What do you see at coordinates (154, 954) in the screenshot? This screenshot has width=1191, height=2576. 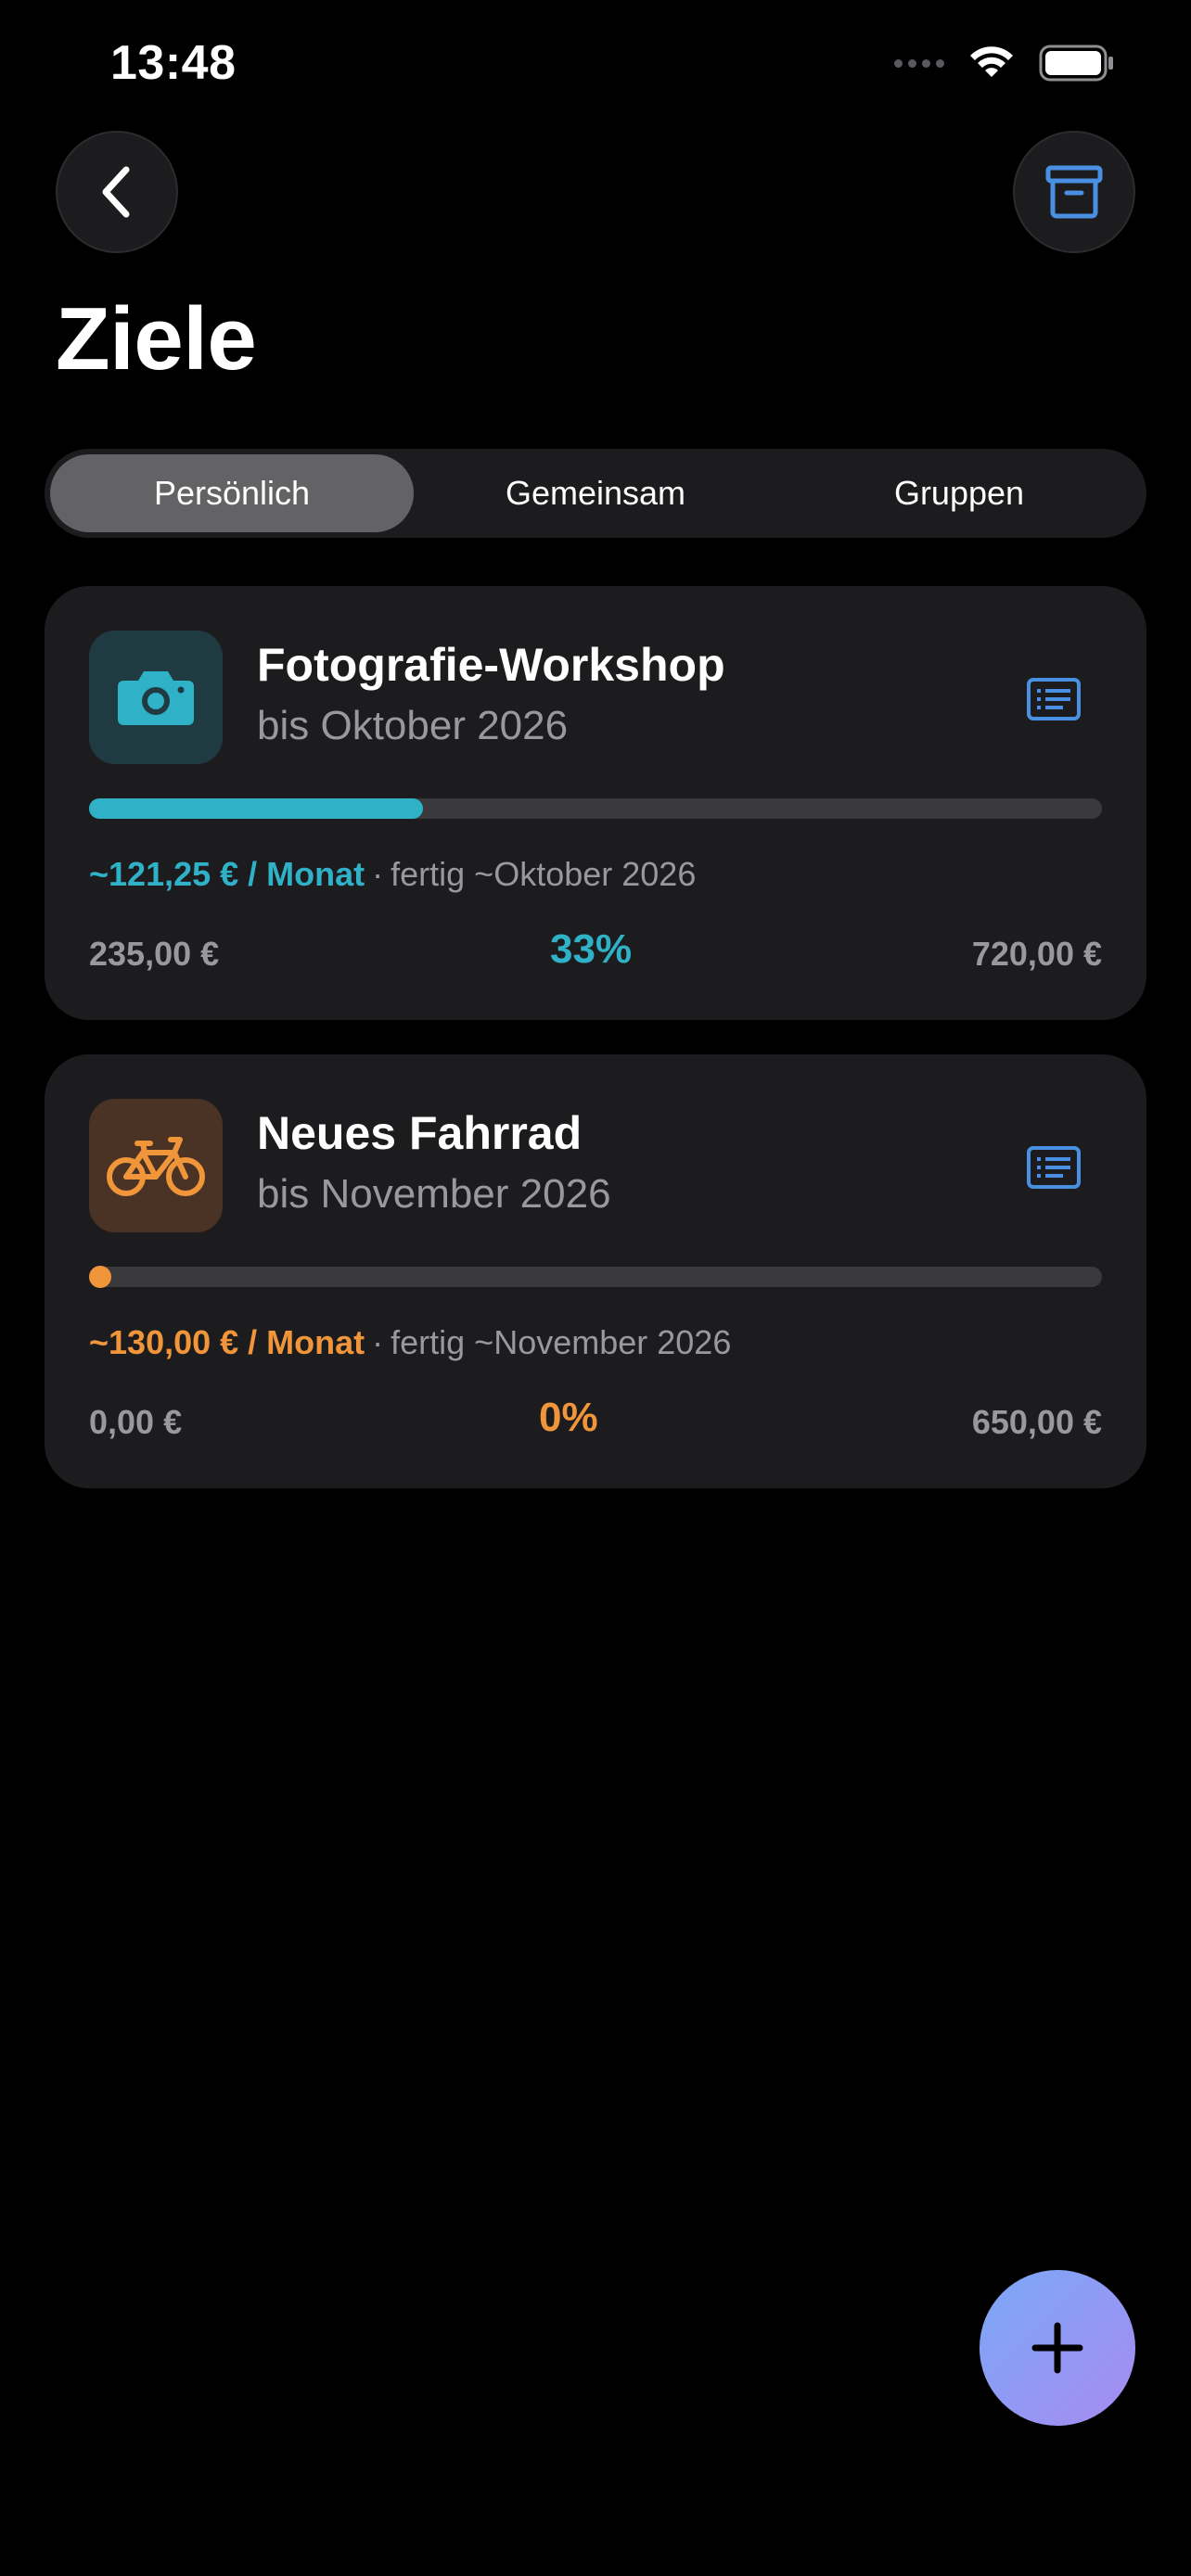 I see `saved-amount: 235,00 €` at bounding box center [154, 954].